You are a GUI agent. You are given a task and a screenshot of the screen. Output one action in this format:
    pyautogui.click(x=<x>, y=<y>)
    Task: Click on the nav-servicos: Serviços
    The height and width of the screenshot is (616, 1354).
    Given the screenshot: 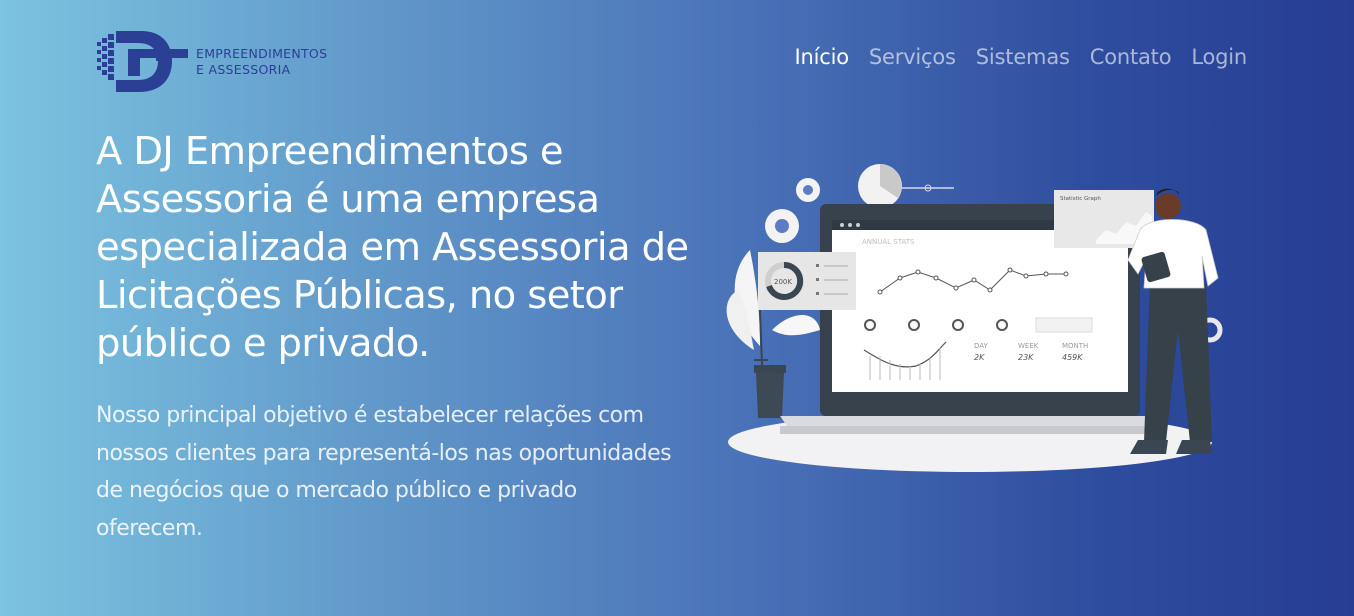 What is the action you would take?
    pyautogui.click(x=912, y=57)
    